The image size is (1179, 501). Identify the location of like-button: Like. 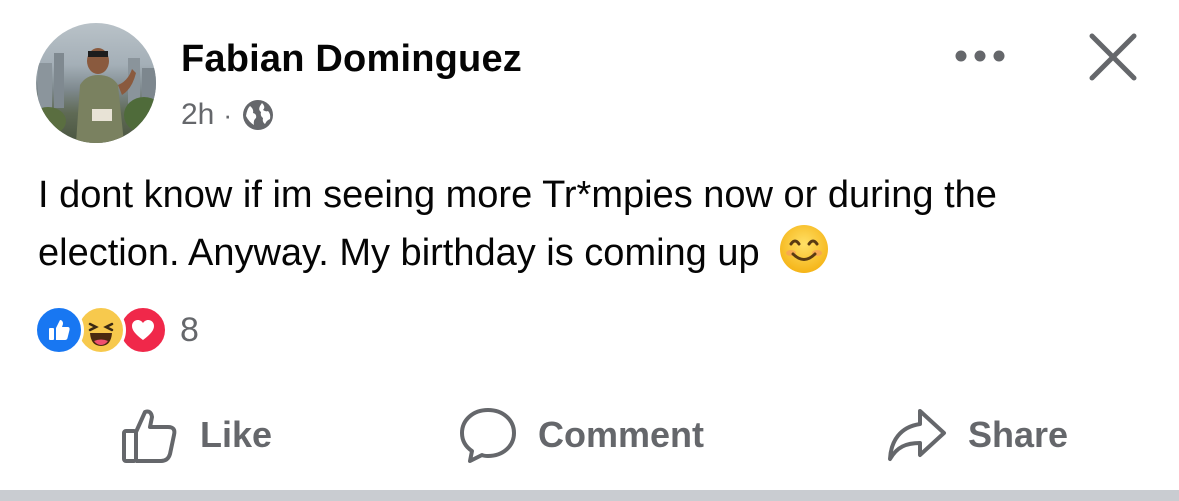
(196, 435).